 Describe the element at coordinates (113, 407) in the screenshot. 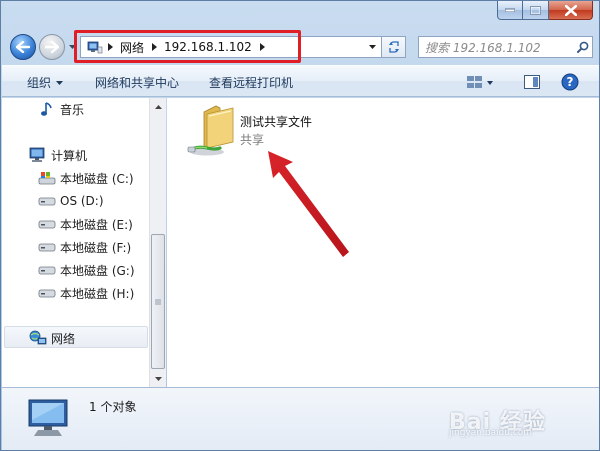

I see `item-count: 1 个对象` at that location.